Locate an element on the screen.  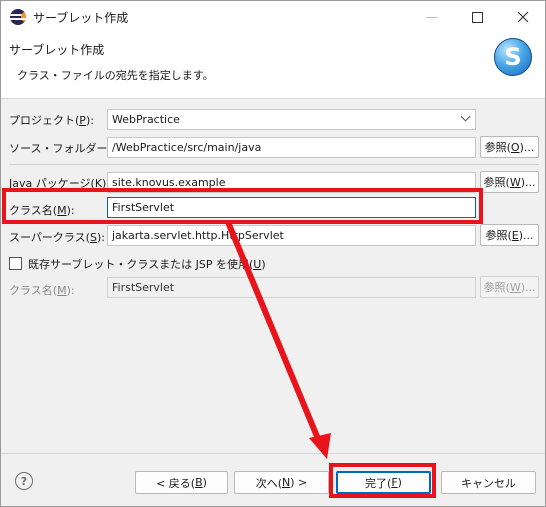
minimize-button is located at coordinates (431, 17).